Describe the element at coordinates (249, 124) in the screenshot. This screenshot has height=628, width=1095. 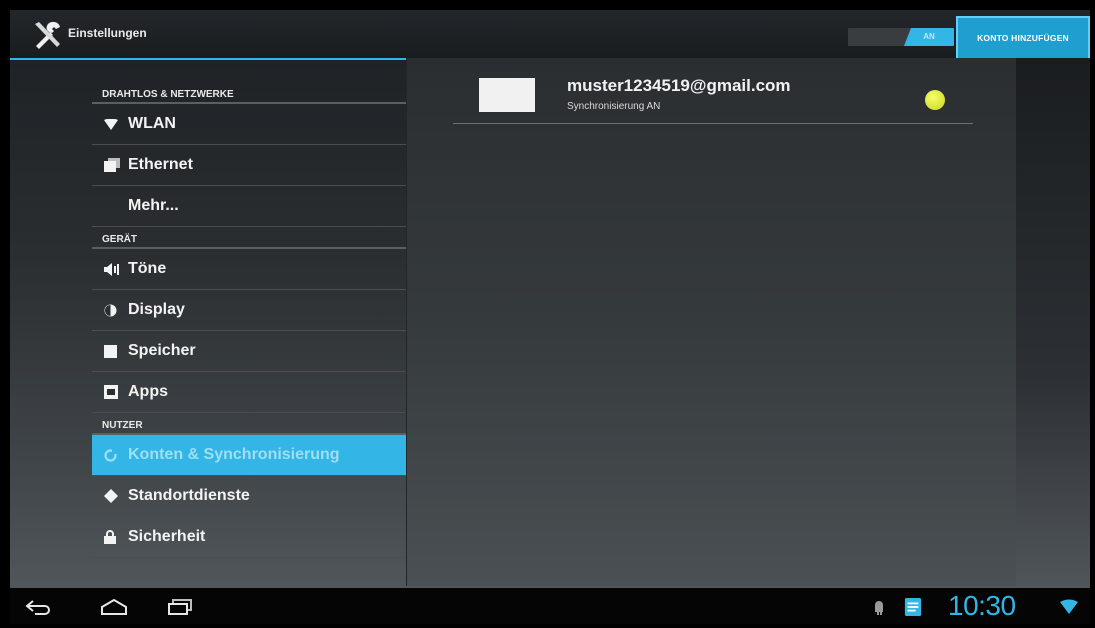
I see `sidebar-item-wlan: WLAN` at that location.